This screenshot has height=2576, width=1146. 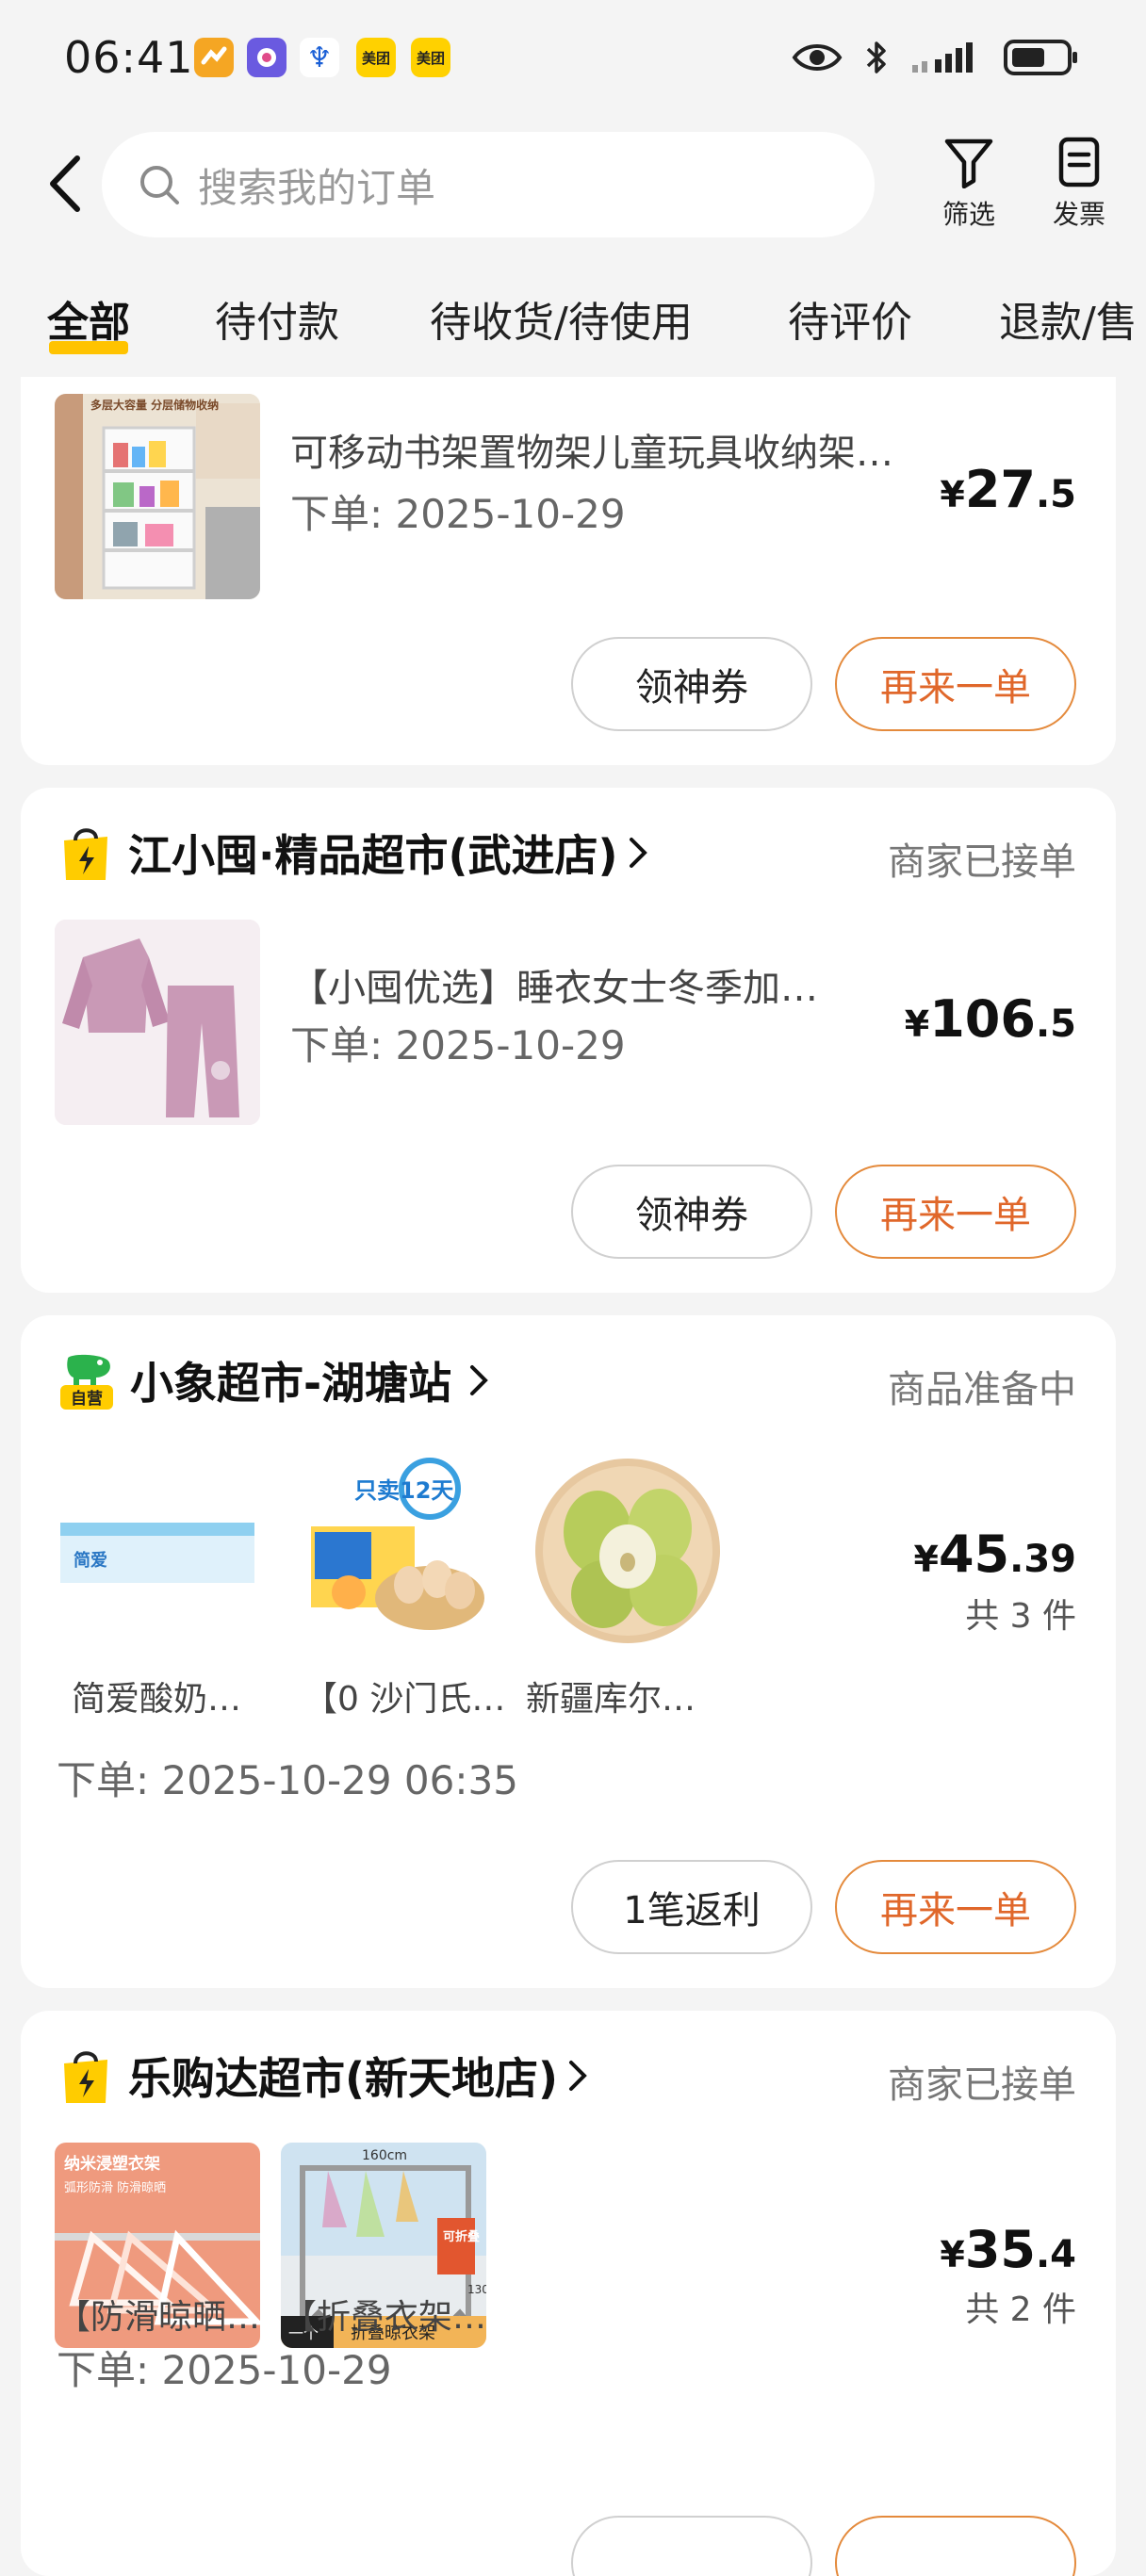 What do you see at coordinates (320, 57) in the screenshot?
I see `app-notification-icon: ♆` at bounding box center [320, 57].